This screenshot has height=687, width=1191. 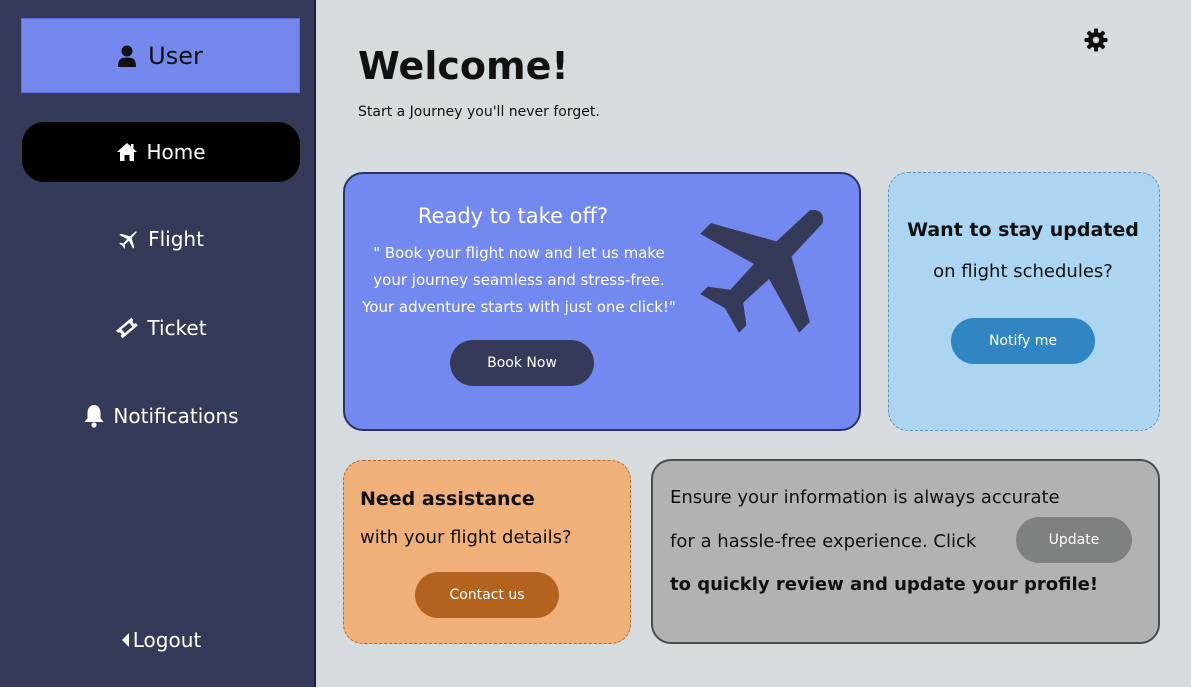 What do you see at coordinates (127, 328) in the screenshot?
I see `ticket-icon` at bounding box center [127, 328].